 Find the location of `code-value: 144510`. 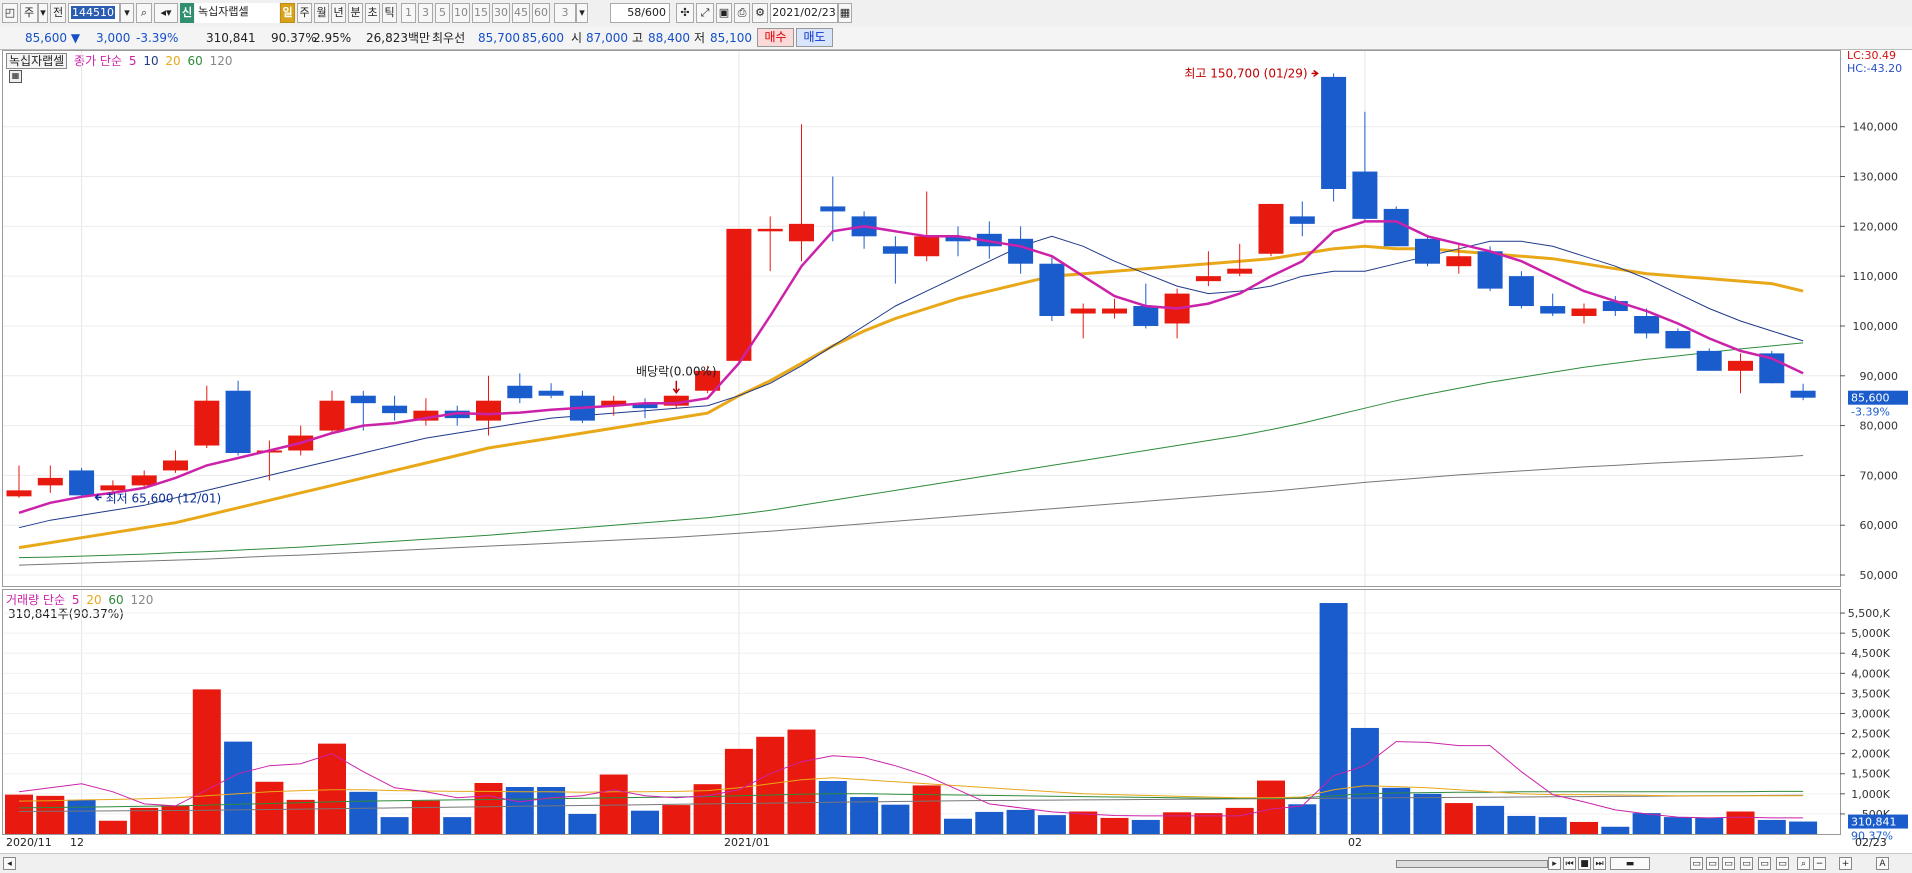

code-value: 144510 is located at coordinates (93, 12).